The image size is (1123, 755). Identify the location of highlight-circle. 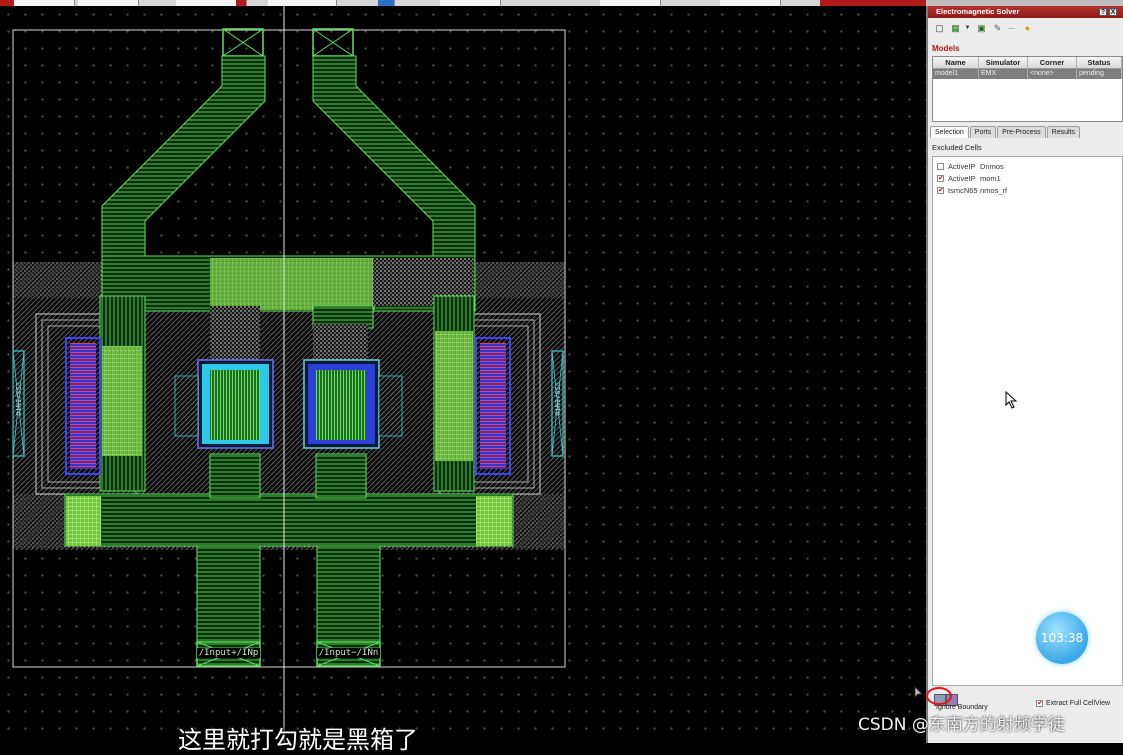
(939, 696).